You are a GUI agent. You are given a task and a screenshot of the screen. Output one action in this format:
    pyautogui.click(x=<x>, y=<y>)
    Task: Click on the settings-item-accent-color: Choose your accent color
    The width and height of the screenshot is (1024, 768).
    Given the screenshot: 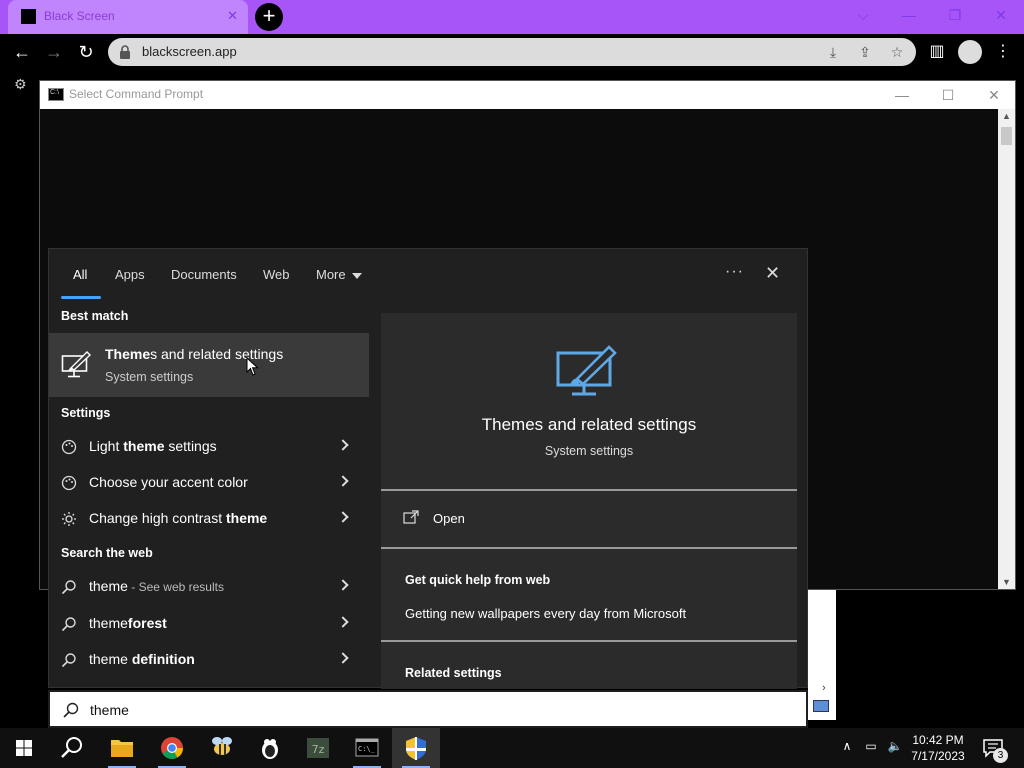 What is the action you would take?
    pyautogui.click(x=209, y=483)
    